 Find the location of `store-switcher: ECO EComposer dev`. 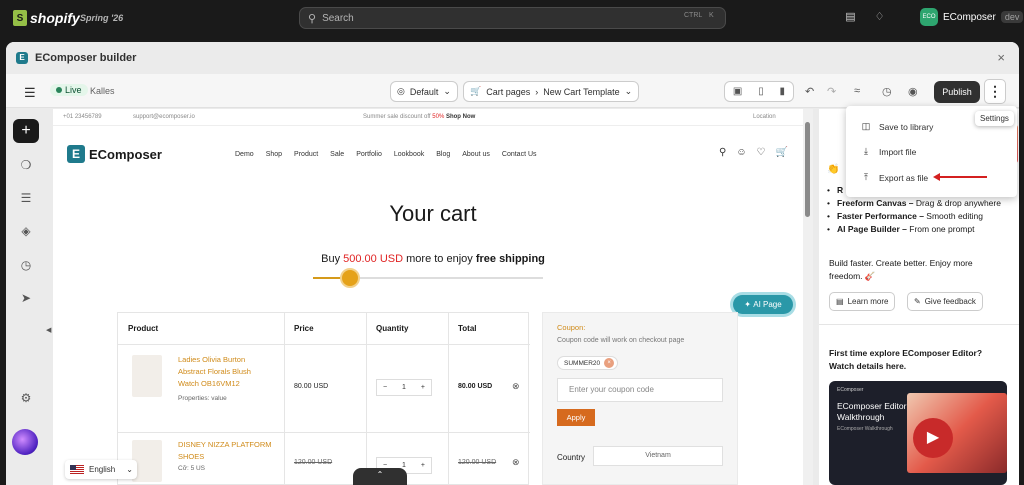

store-switcher: ECO EComposer dev is located at coordinates (972, 17).